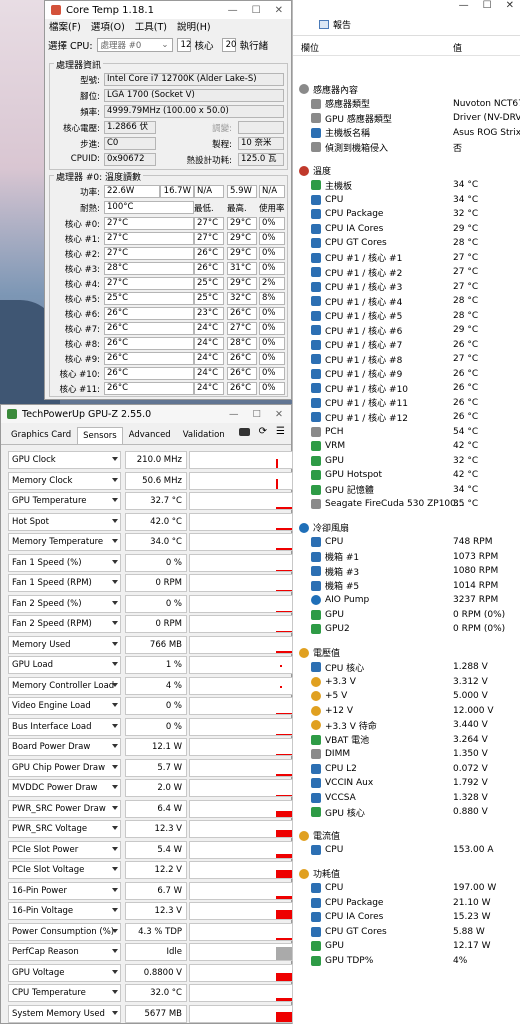  What do you see at coordinates (406, 118) in the screenshot?
I see `sensor-row: GPU 感應器類型 Driver (NV-DRV)` at bounding box center [406, 118].